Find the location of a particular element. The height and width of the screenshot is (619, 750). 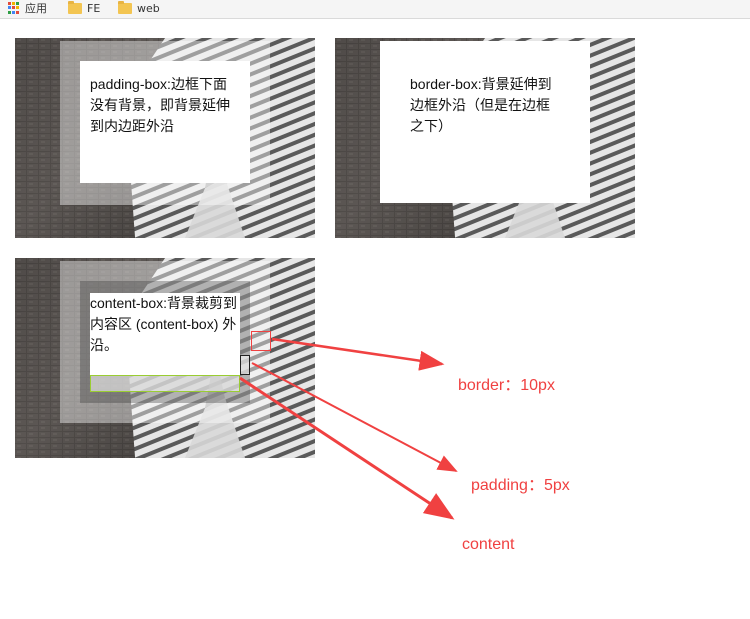

annotation-arrows is located at coordinates (348, 428).